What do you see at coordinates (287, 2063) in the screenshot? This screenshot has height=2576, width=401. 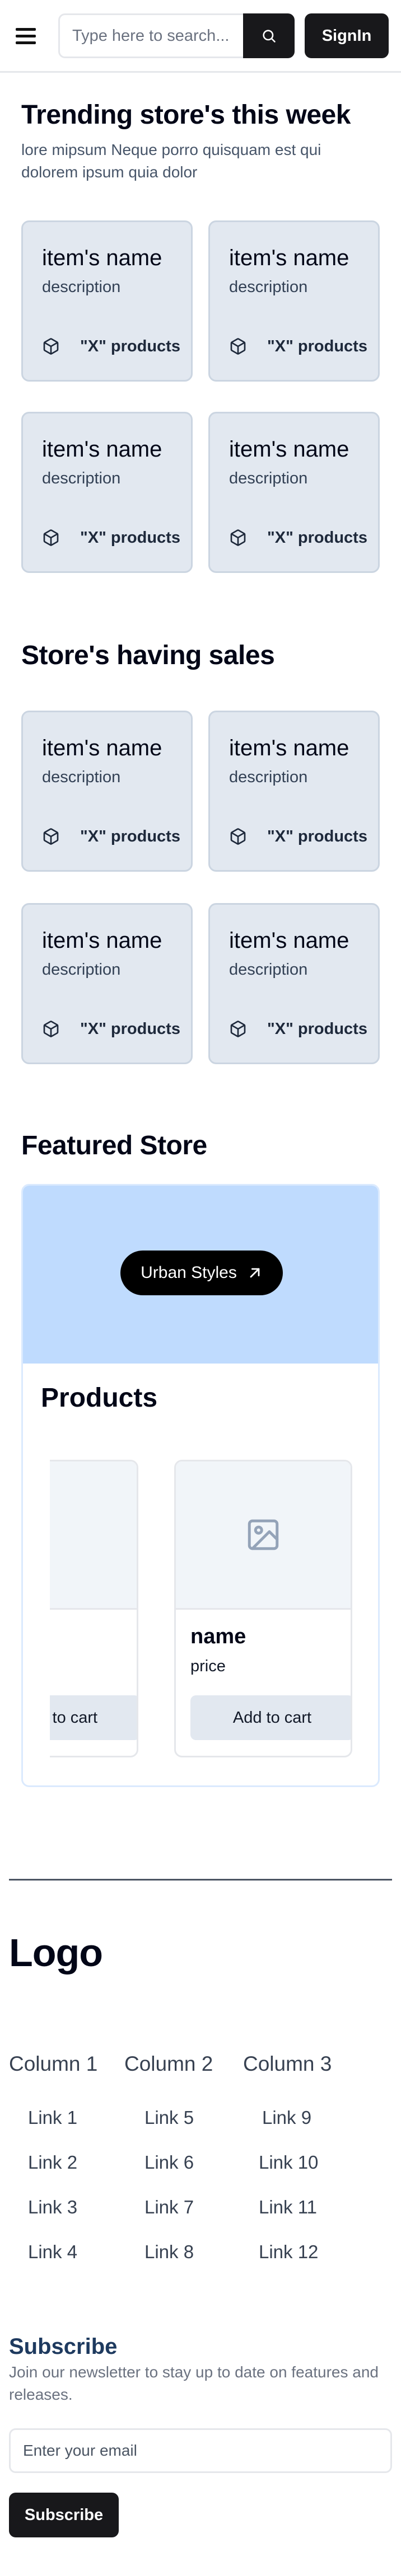 I see `footer-column-3-title: Column 3` at bounding box center [287, 2063].